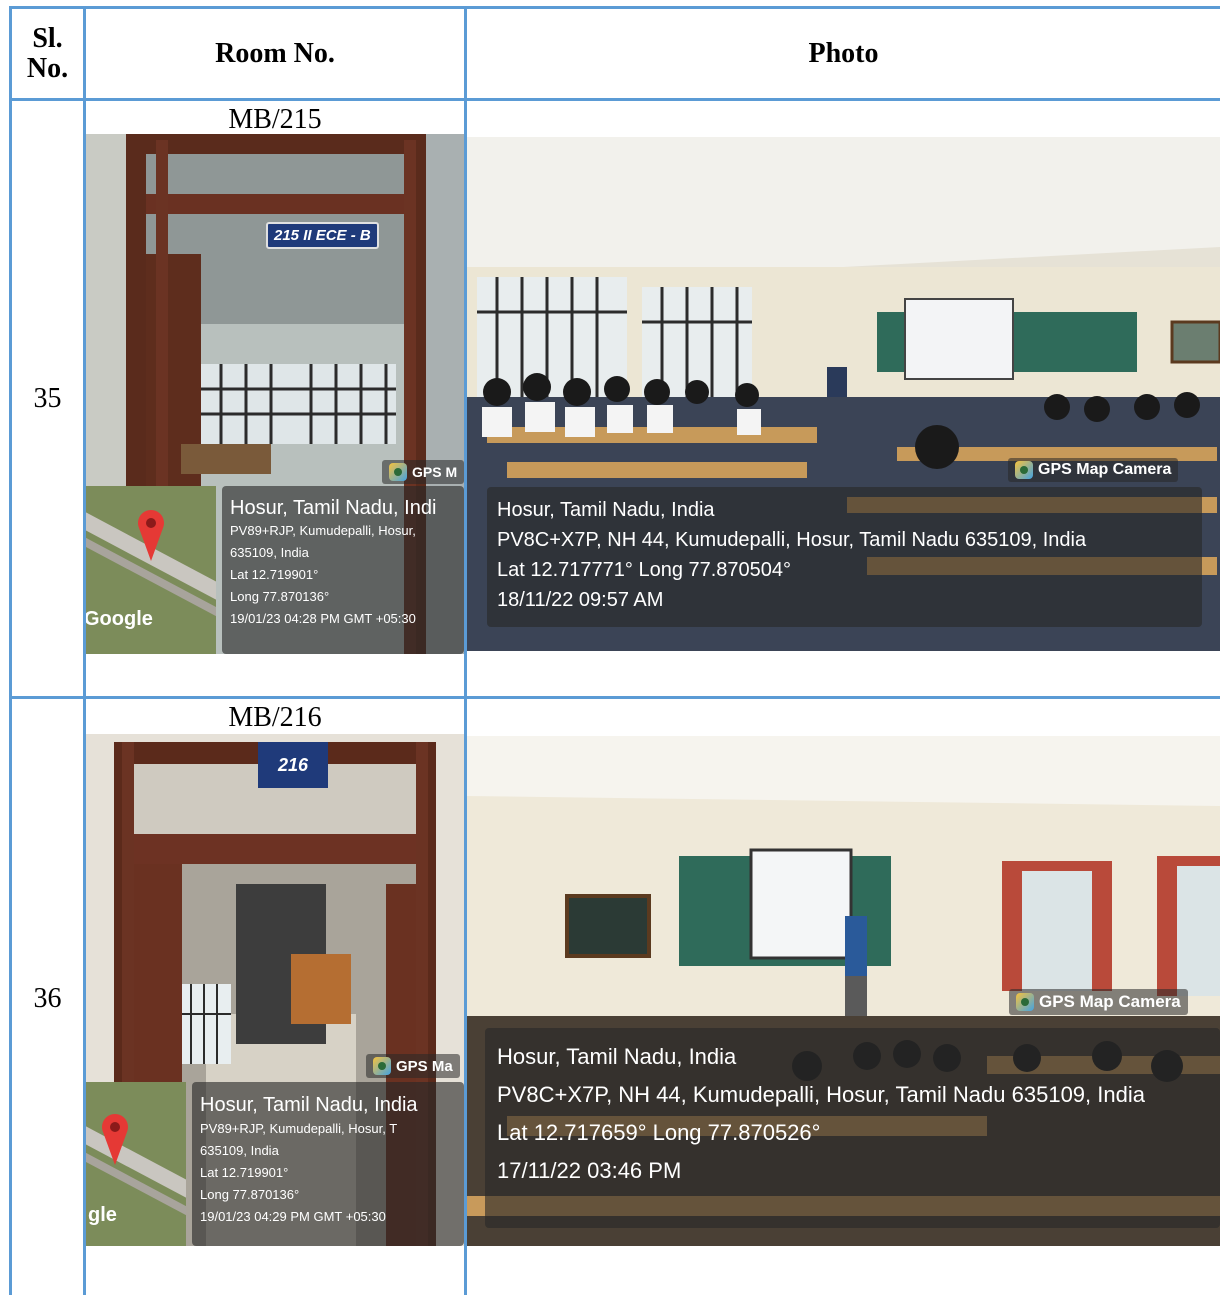 Image resolution: width=1220 pixels, height=1299 pixels. I want to click on gps-datetime: 19/01/23 04:28 PM GMT +05:30, so click(323, 618).